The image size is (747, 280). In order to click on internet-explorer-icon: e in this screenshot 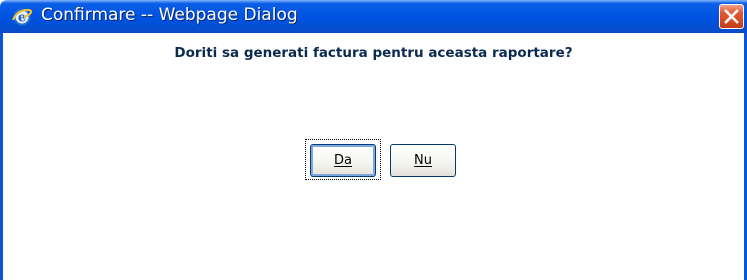, I will do `click(22, 17)`.